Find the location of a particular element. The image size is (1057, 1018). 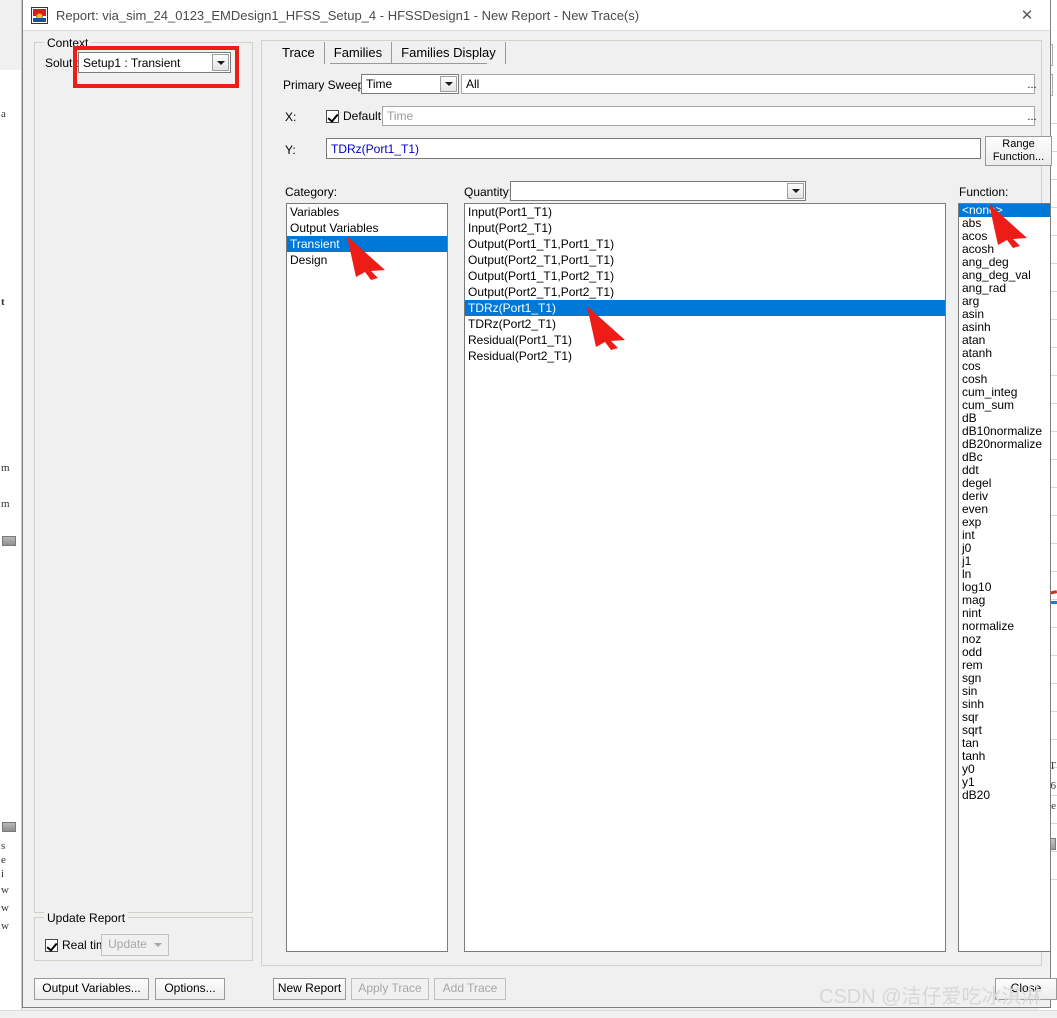

list-item: Residual(Port1_T1) is located at coordinates (705, 340).